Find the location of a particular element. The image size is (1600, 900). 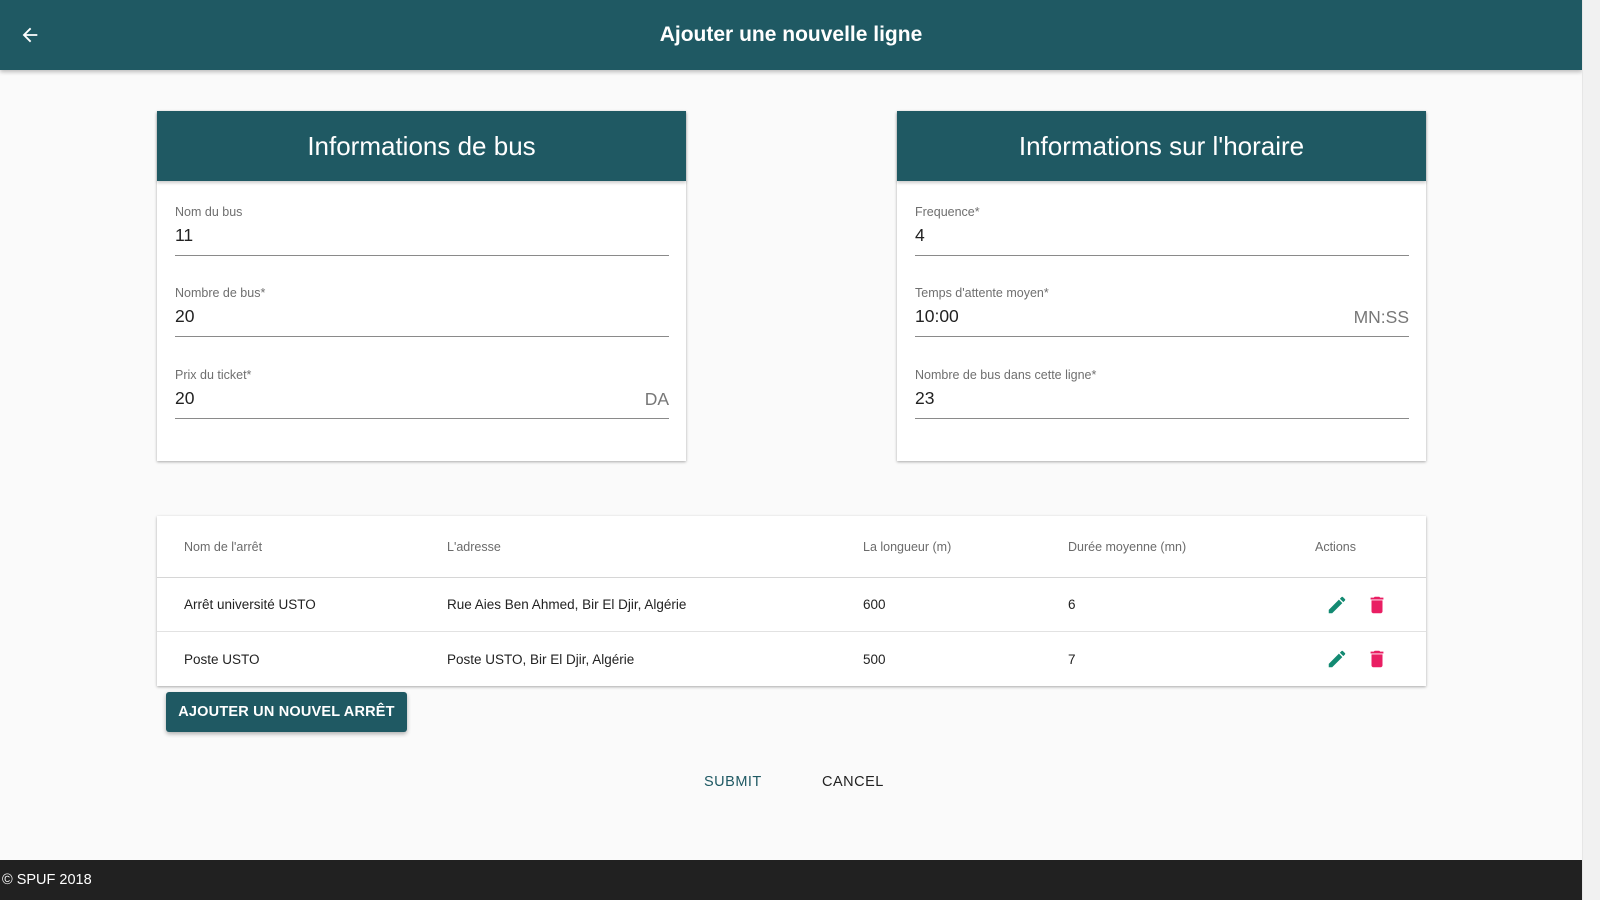

stop-length-cell: 500 is located at coordinates (874, 659).